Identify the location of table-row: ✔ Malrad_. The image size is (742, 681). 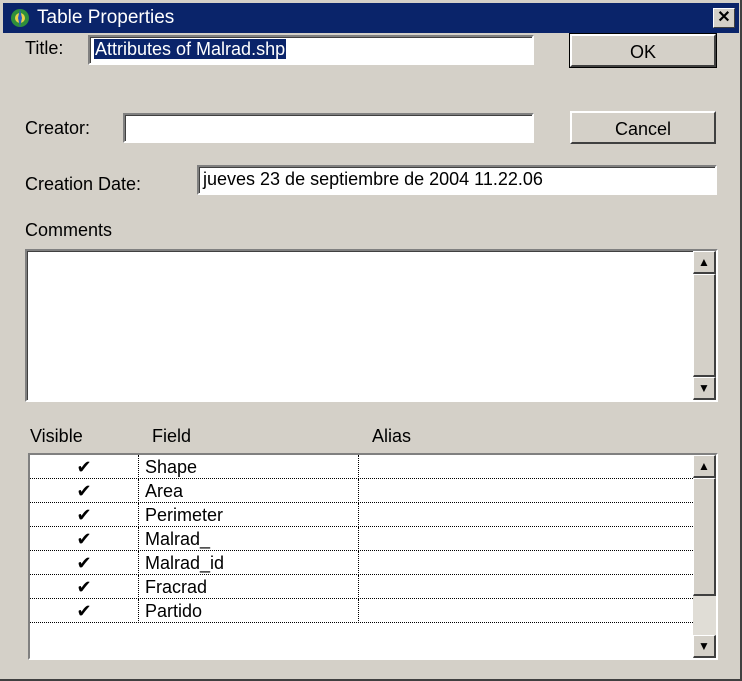
(361, 539).